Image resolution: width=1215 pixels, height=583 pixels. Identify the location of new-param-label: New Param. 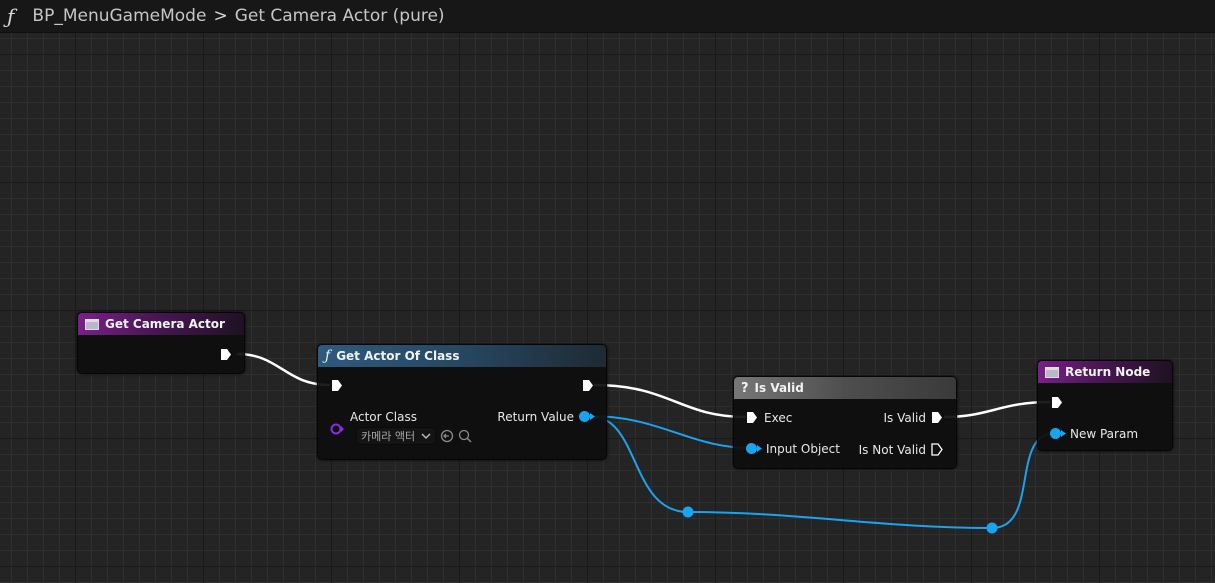
(1104, 434).